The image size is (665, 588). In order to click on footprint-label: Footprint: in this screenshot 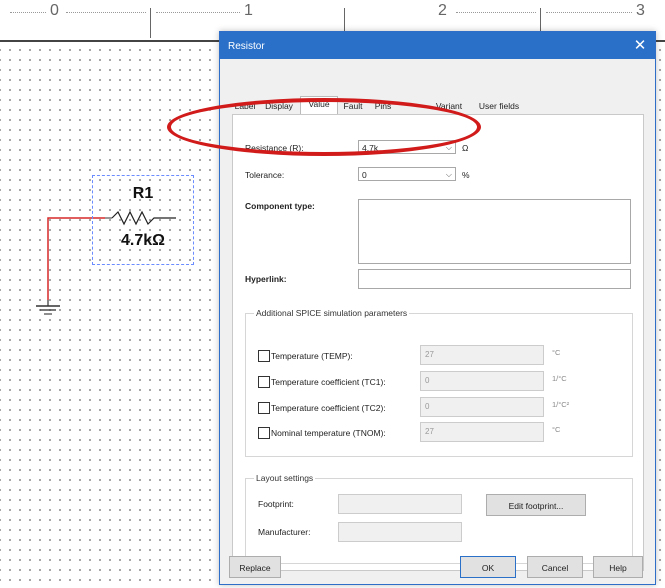, I will do `click(276, 504)`.